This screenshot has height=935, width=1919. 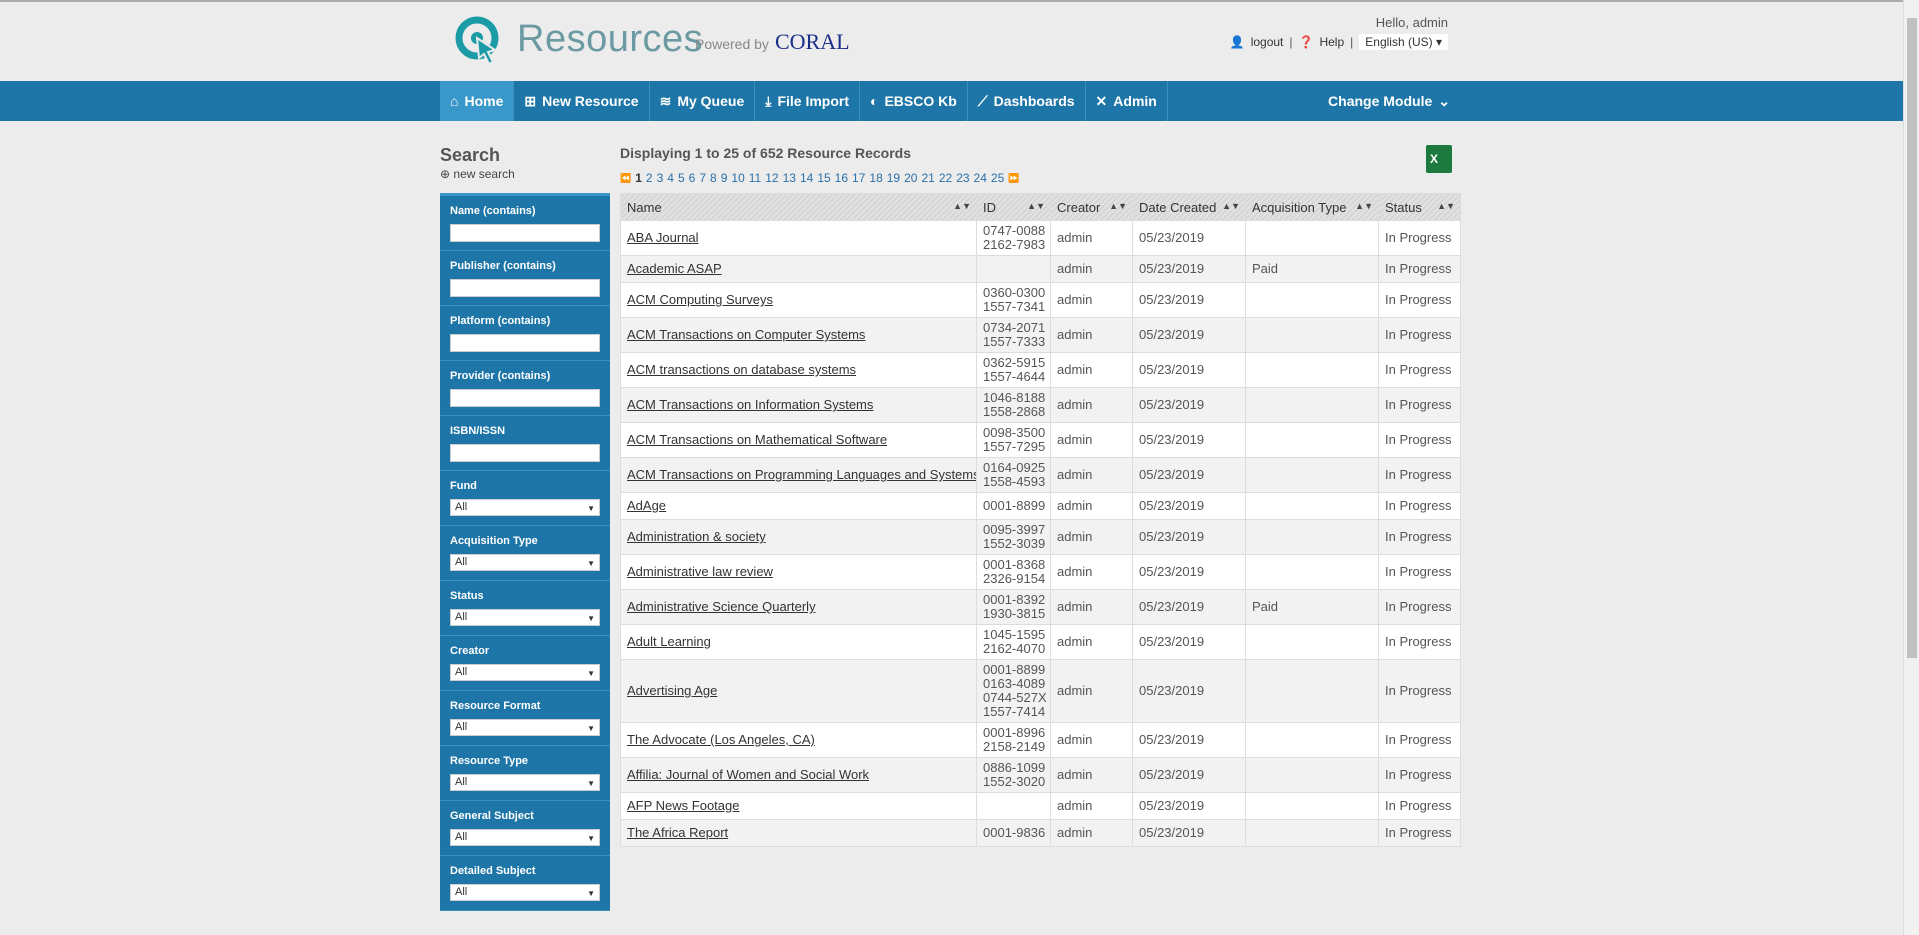 I want to click on page-link: 5, so click(x=681, y=178).